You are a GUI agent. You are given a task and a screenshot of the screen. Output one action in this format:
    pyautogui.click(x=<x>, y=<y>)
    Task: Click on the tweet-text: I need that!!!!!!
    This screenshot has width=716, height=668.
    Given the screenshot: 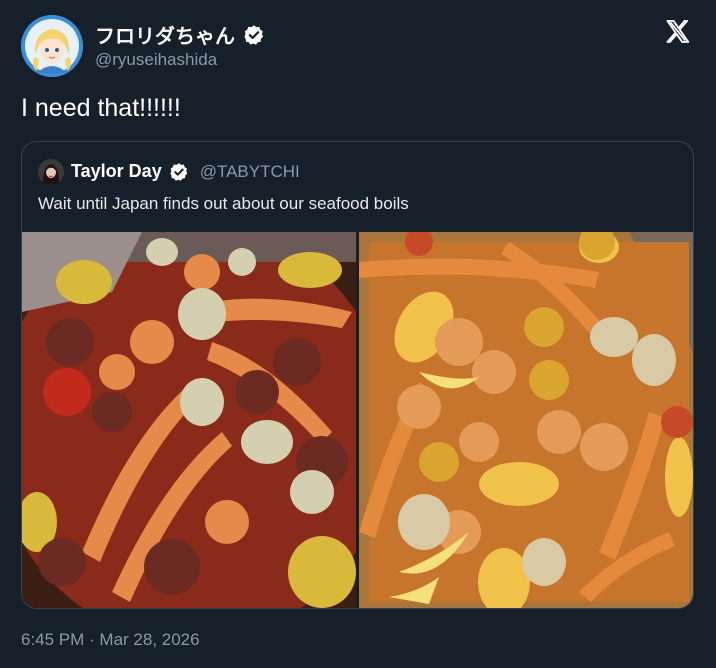 What is the action you would take?
    pyautogui.click(x=101, y=108)
    